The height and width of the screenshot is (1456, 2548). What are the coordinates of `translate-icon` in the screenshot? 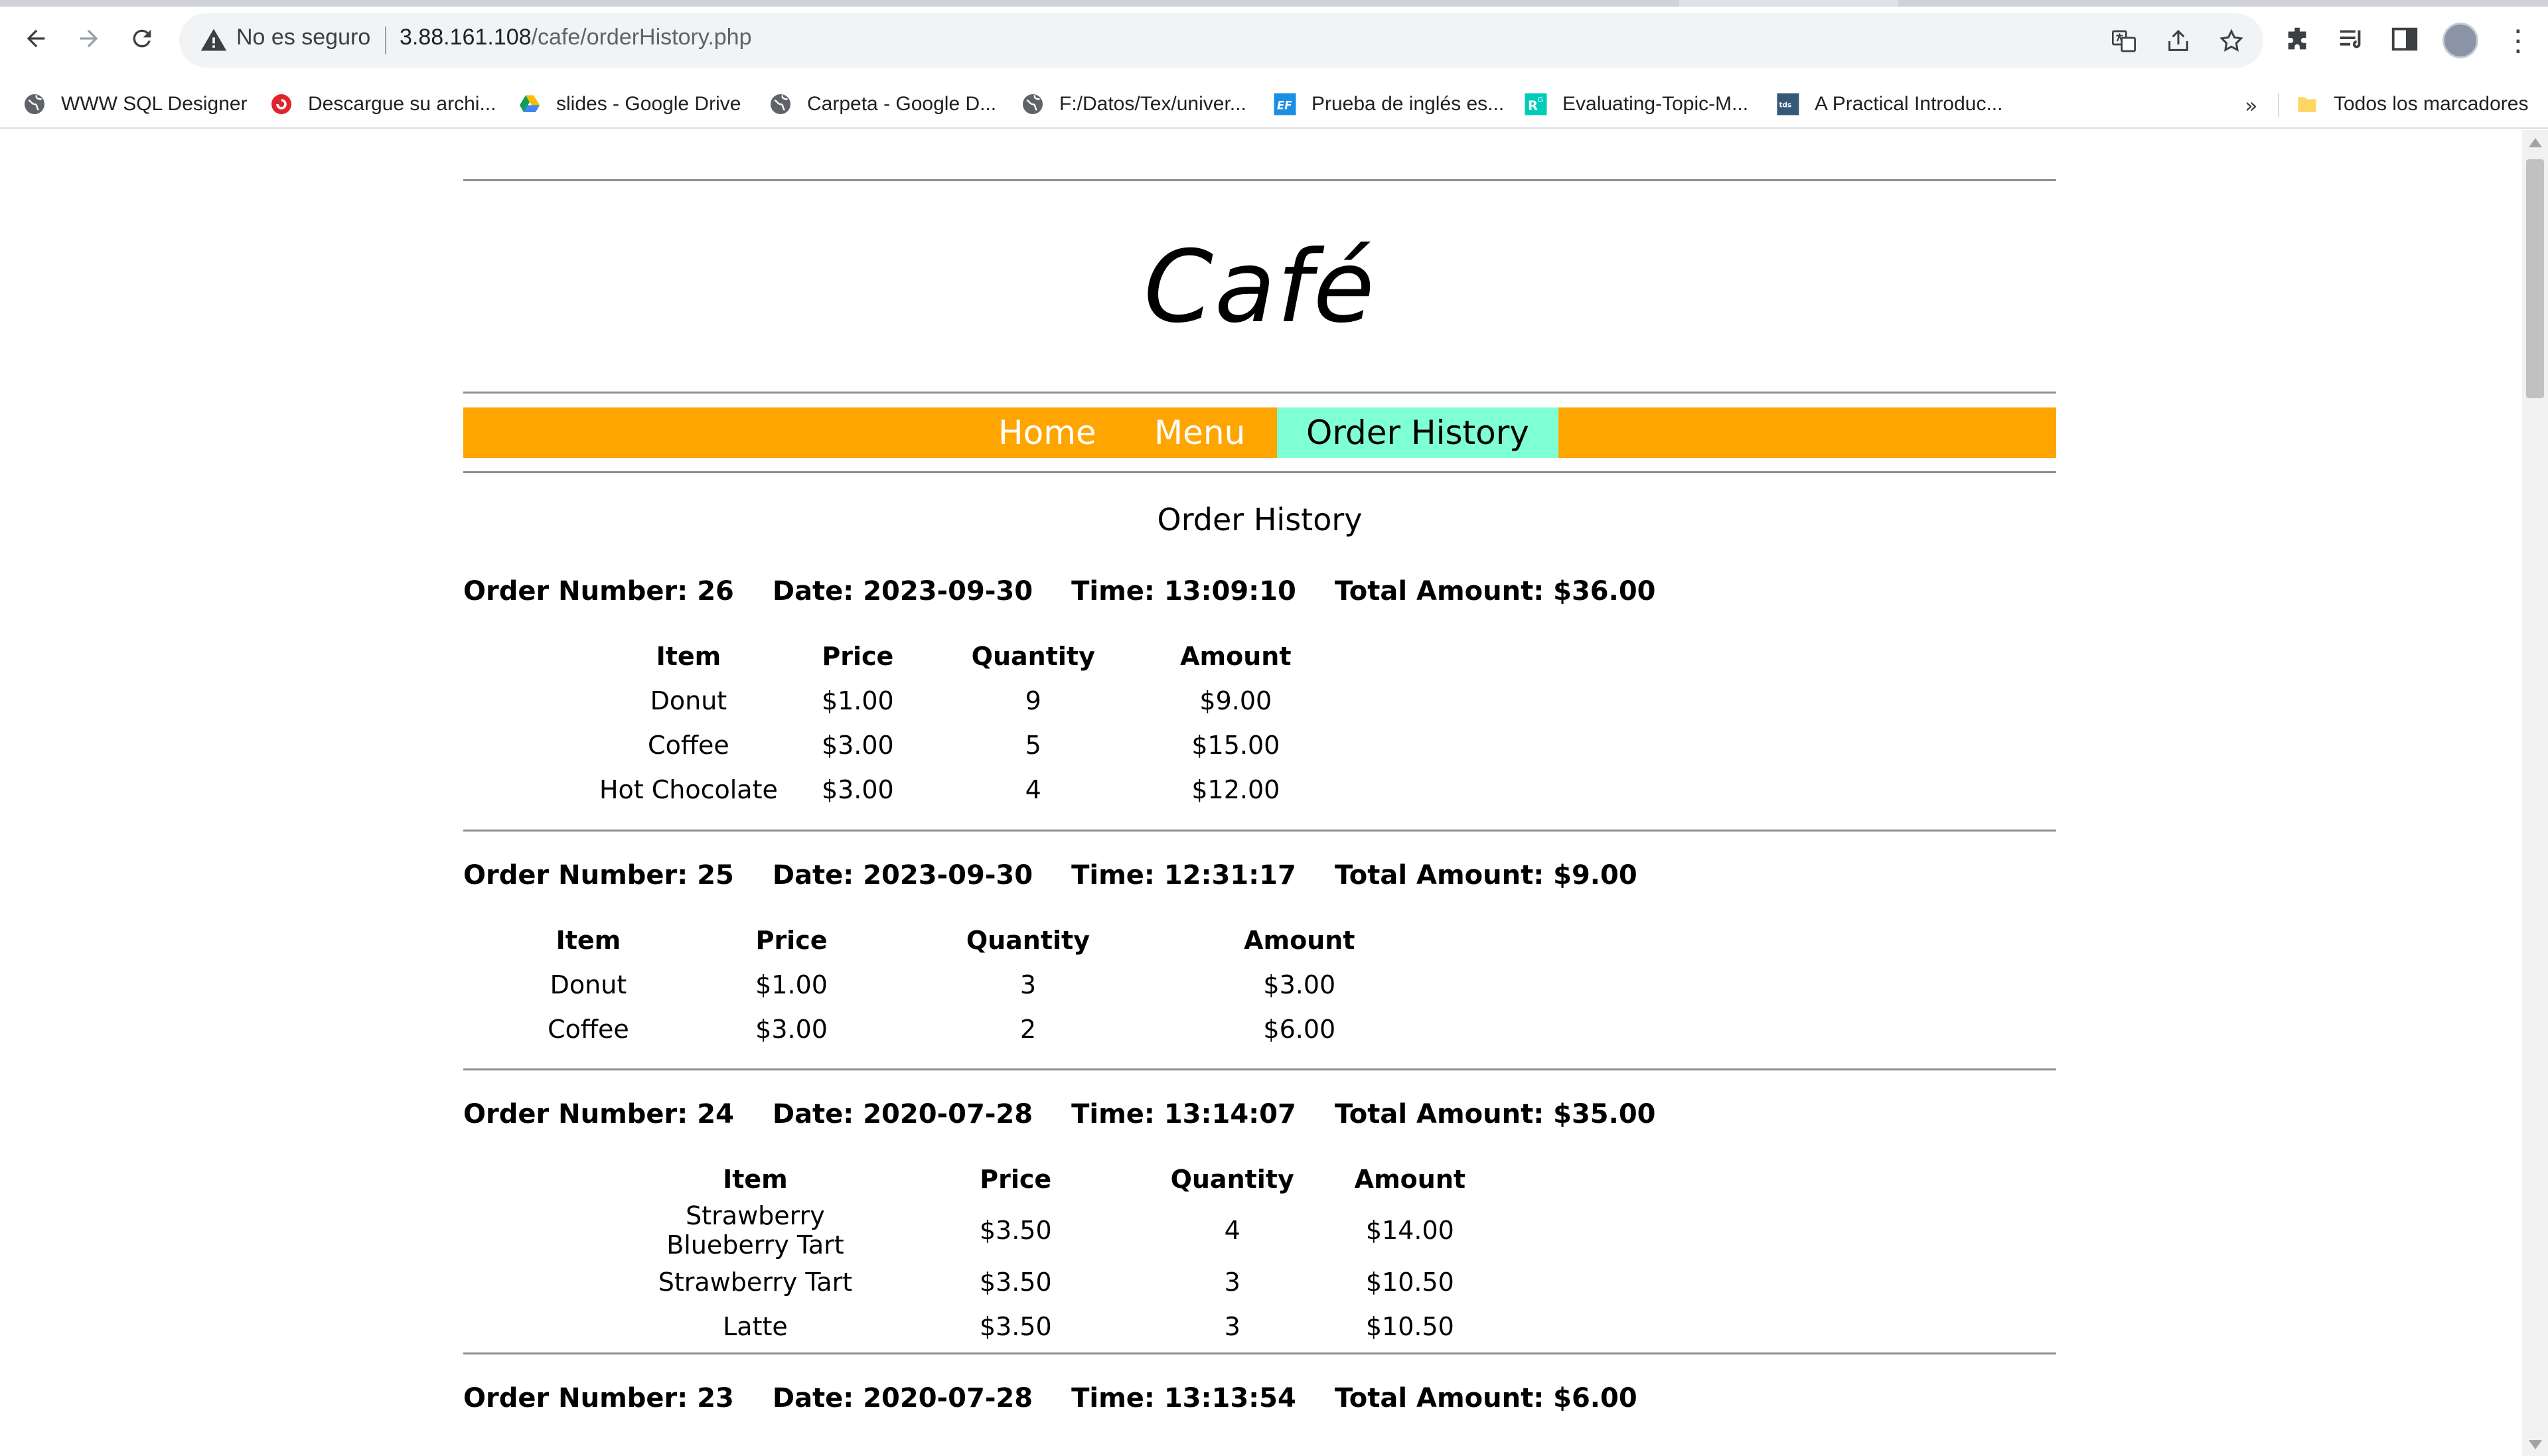 It's located at (2124, 41).